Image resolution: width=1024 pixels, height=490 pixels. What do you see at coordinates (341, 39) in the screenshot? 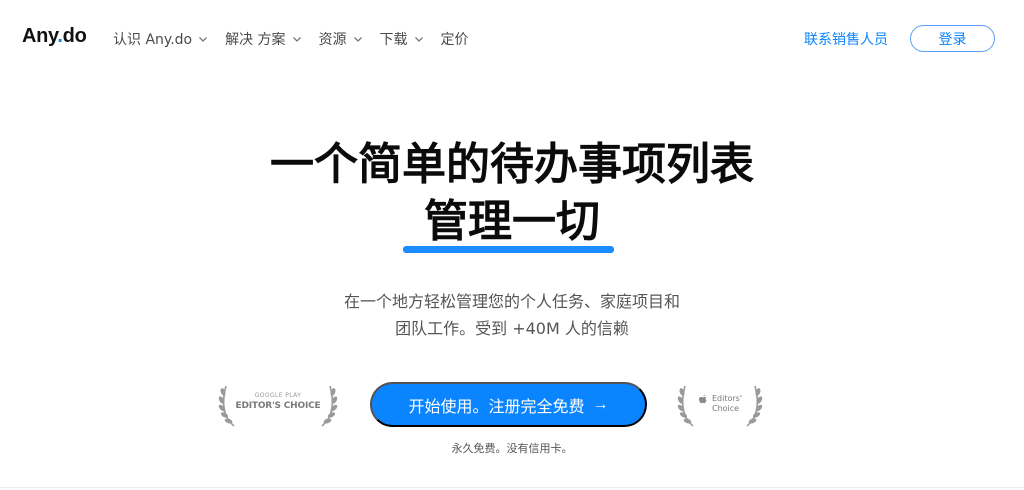
I see `menu-item-resources: 资源` at bounding box center [341, 39].